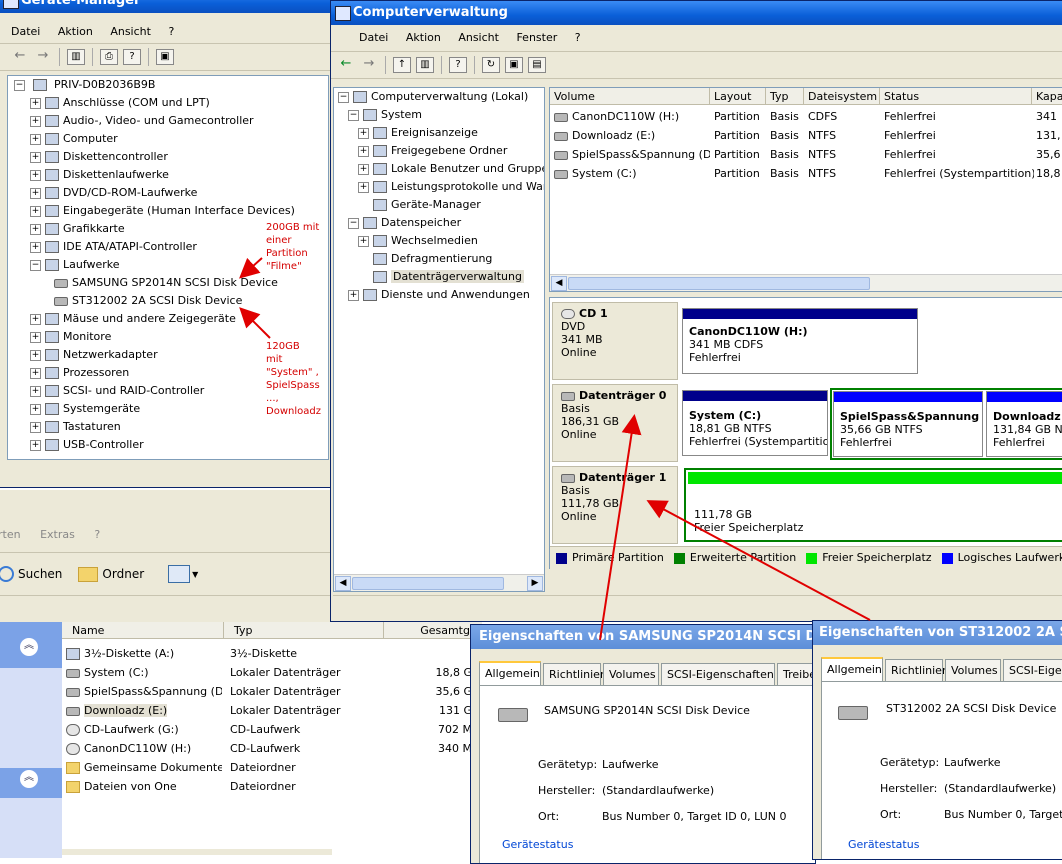 The width and height of the screenshot is (1062, 864). What do you see at coordinates (272, 748) in the screenshot?
I see `list-item: CanonDC110W (H:) CD-Laufwerk 340 M` at bounding box center [272, 748].